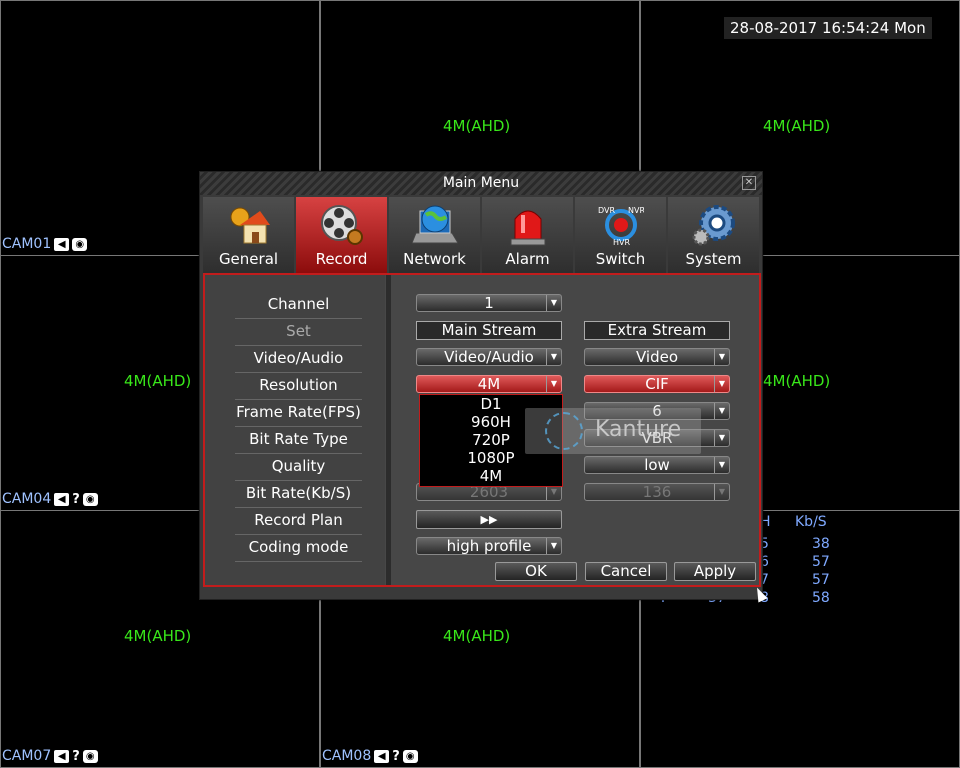 The width and height of the screenshot is (960, 768). What do you see at coordinates (606, 210) in the screenshot?
I see `svg-text: DVR` at bounding box center [606, 210].